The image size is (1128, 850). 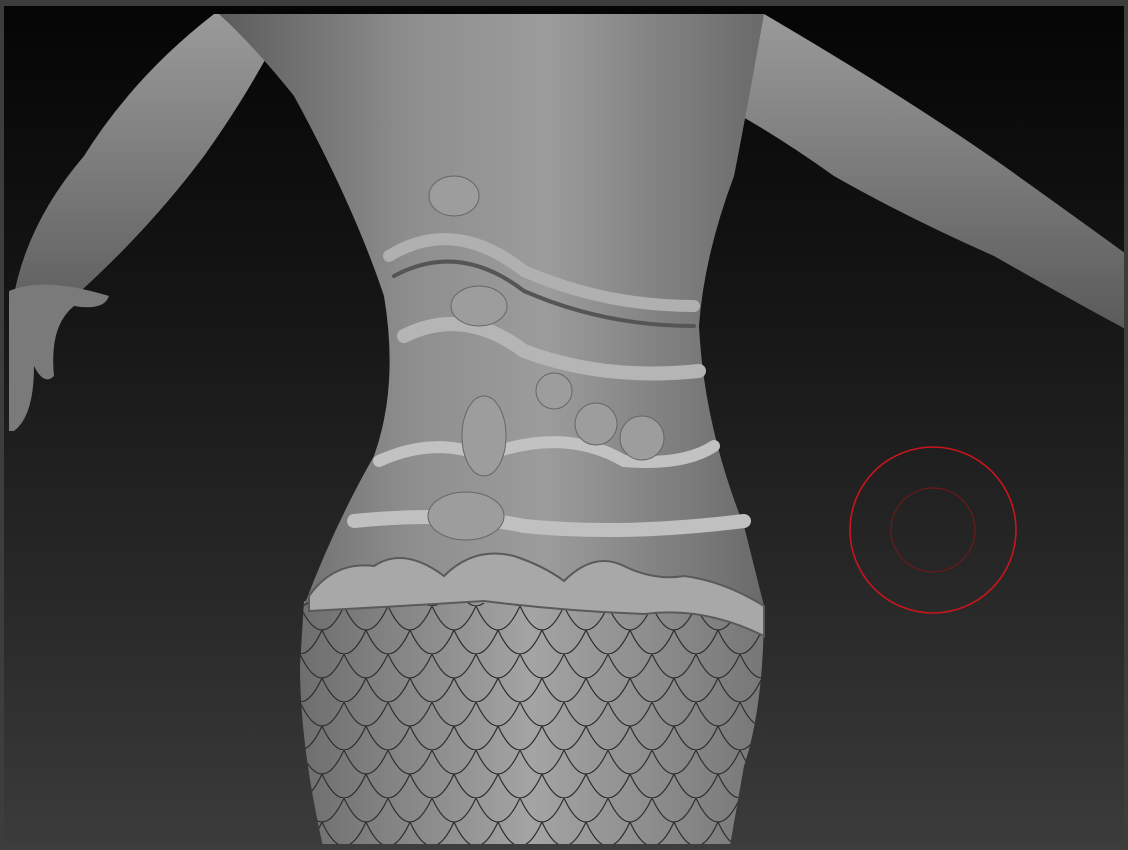 I want to click on left-hand, so click(x=59, y=357).